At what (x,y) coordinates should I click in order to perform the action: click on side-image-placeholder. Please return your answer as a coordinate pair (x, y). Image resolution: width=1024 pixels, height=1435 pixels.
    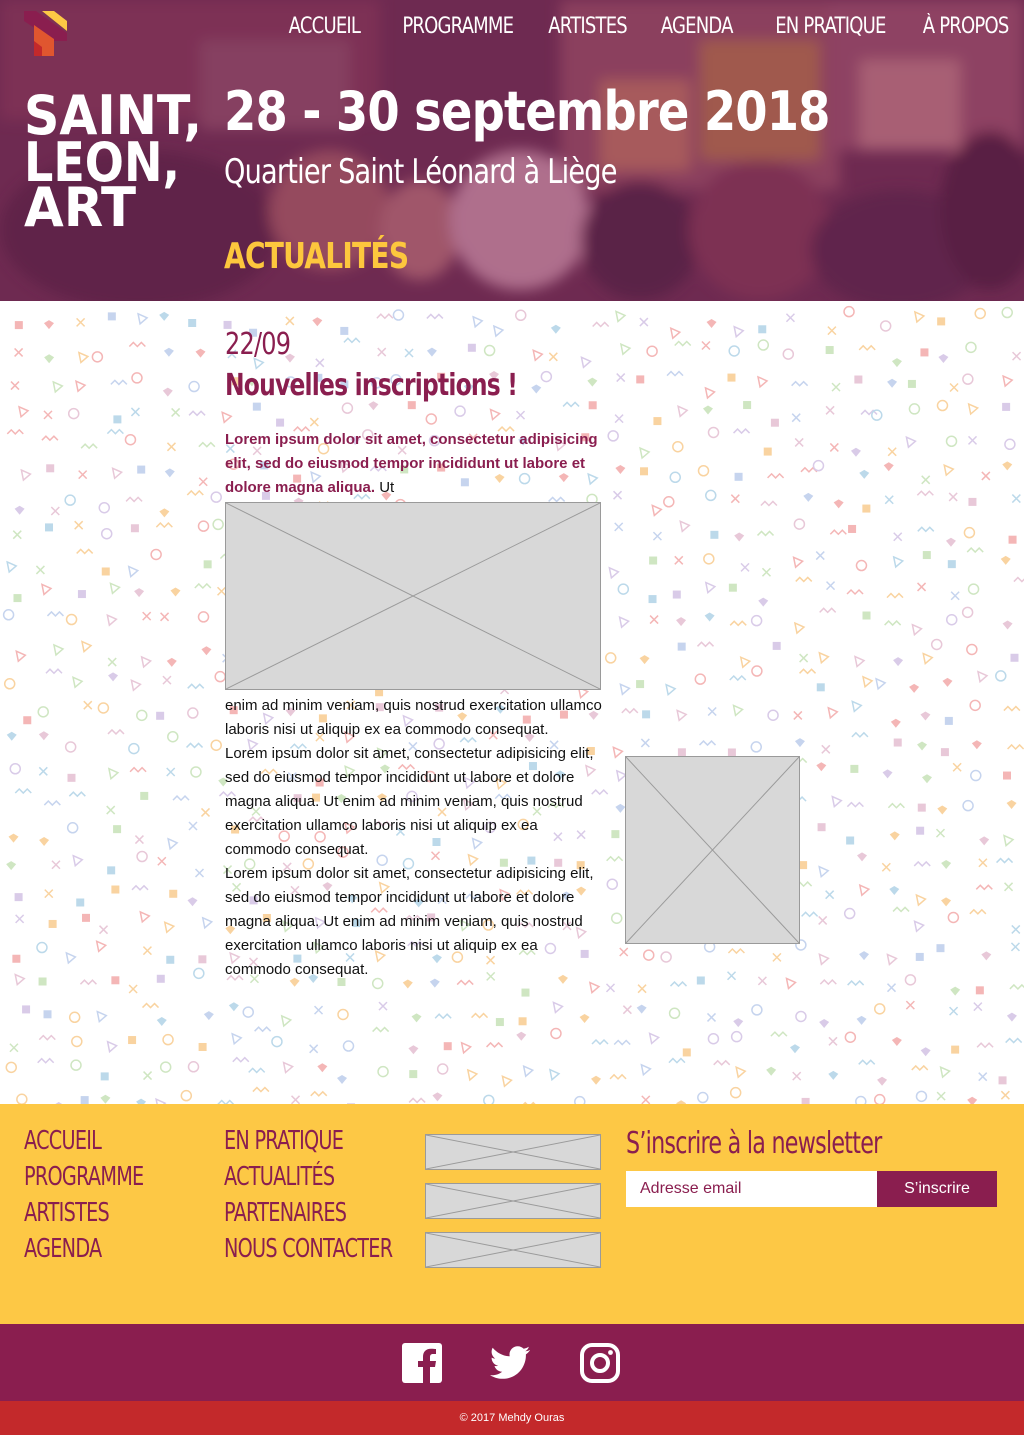
    Looking at the image, I should click on (712, 850).